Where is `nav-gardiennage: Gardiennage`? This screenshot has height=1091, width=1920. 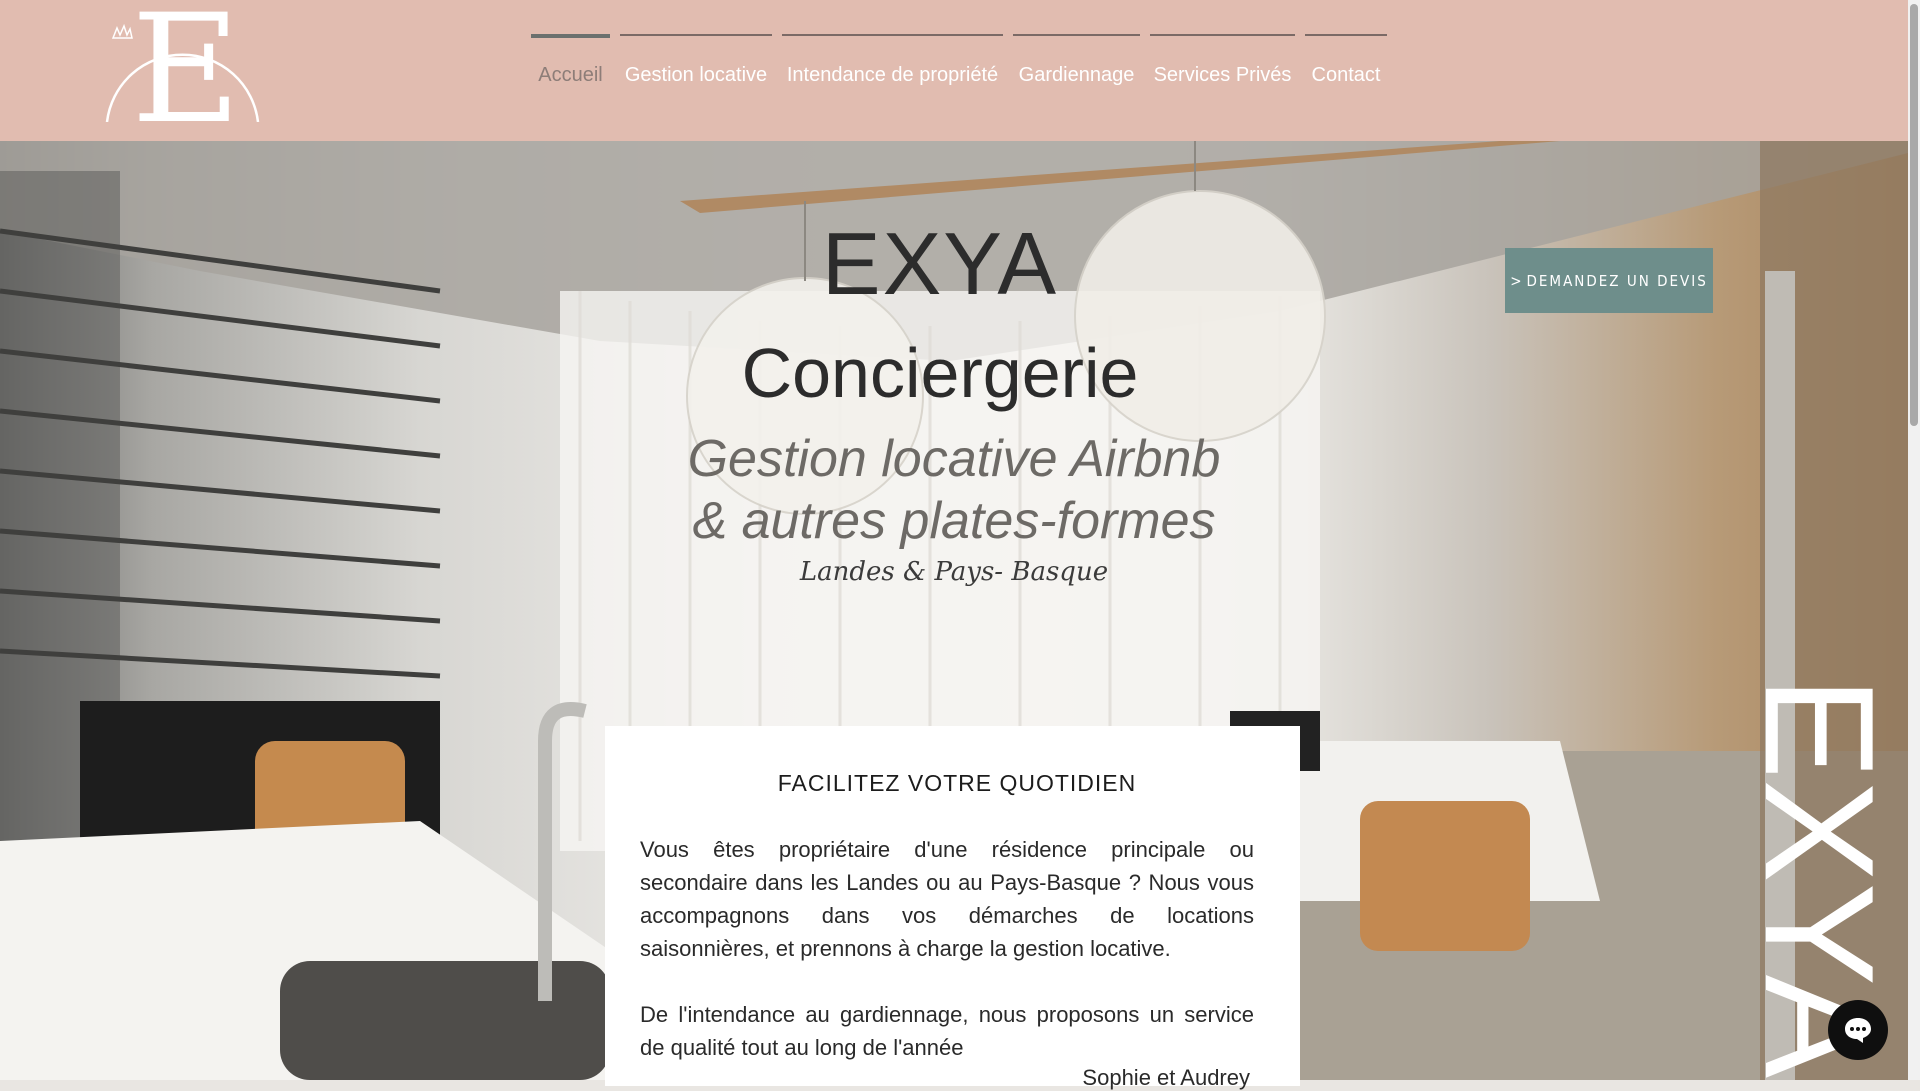
nav-gardiennage: Gardiennage is located at coordinates (1076, 64).